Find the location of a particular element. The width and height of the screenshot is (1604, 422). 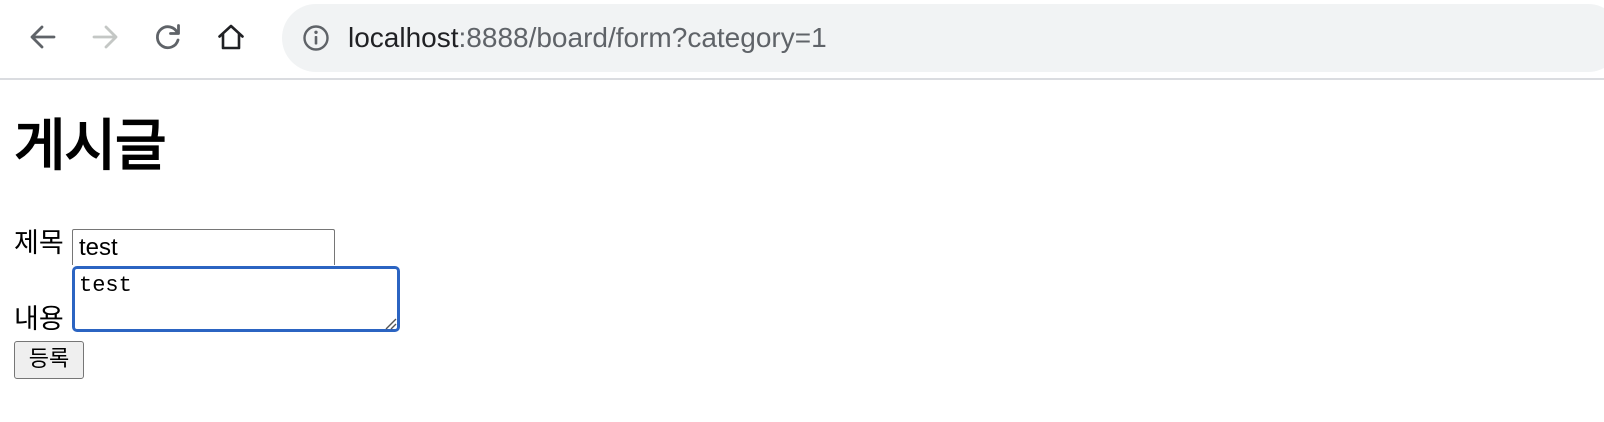

info-icon is located at coordinates (316, 38).